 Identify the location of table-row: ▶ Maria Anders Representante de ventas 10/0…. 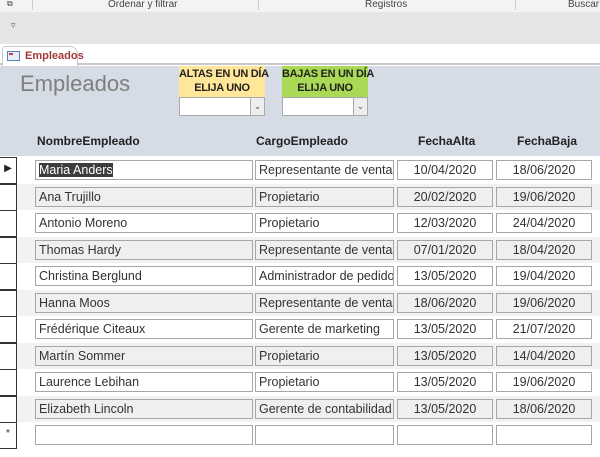
(300, 170).